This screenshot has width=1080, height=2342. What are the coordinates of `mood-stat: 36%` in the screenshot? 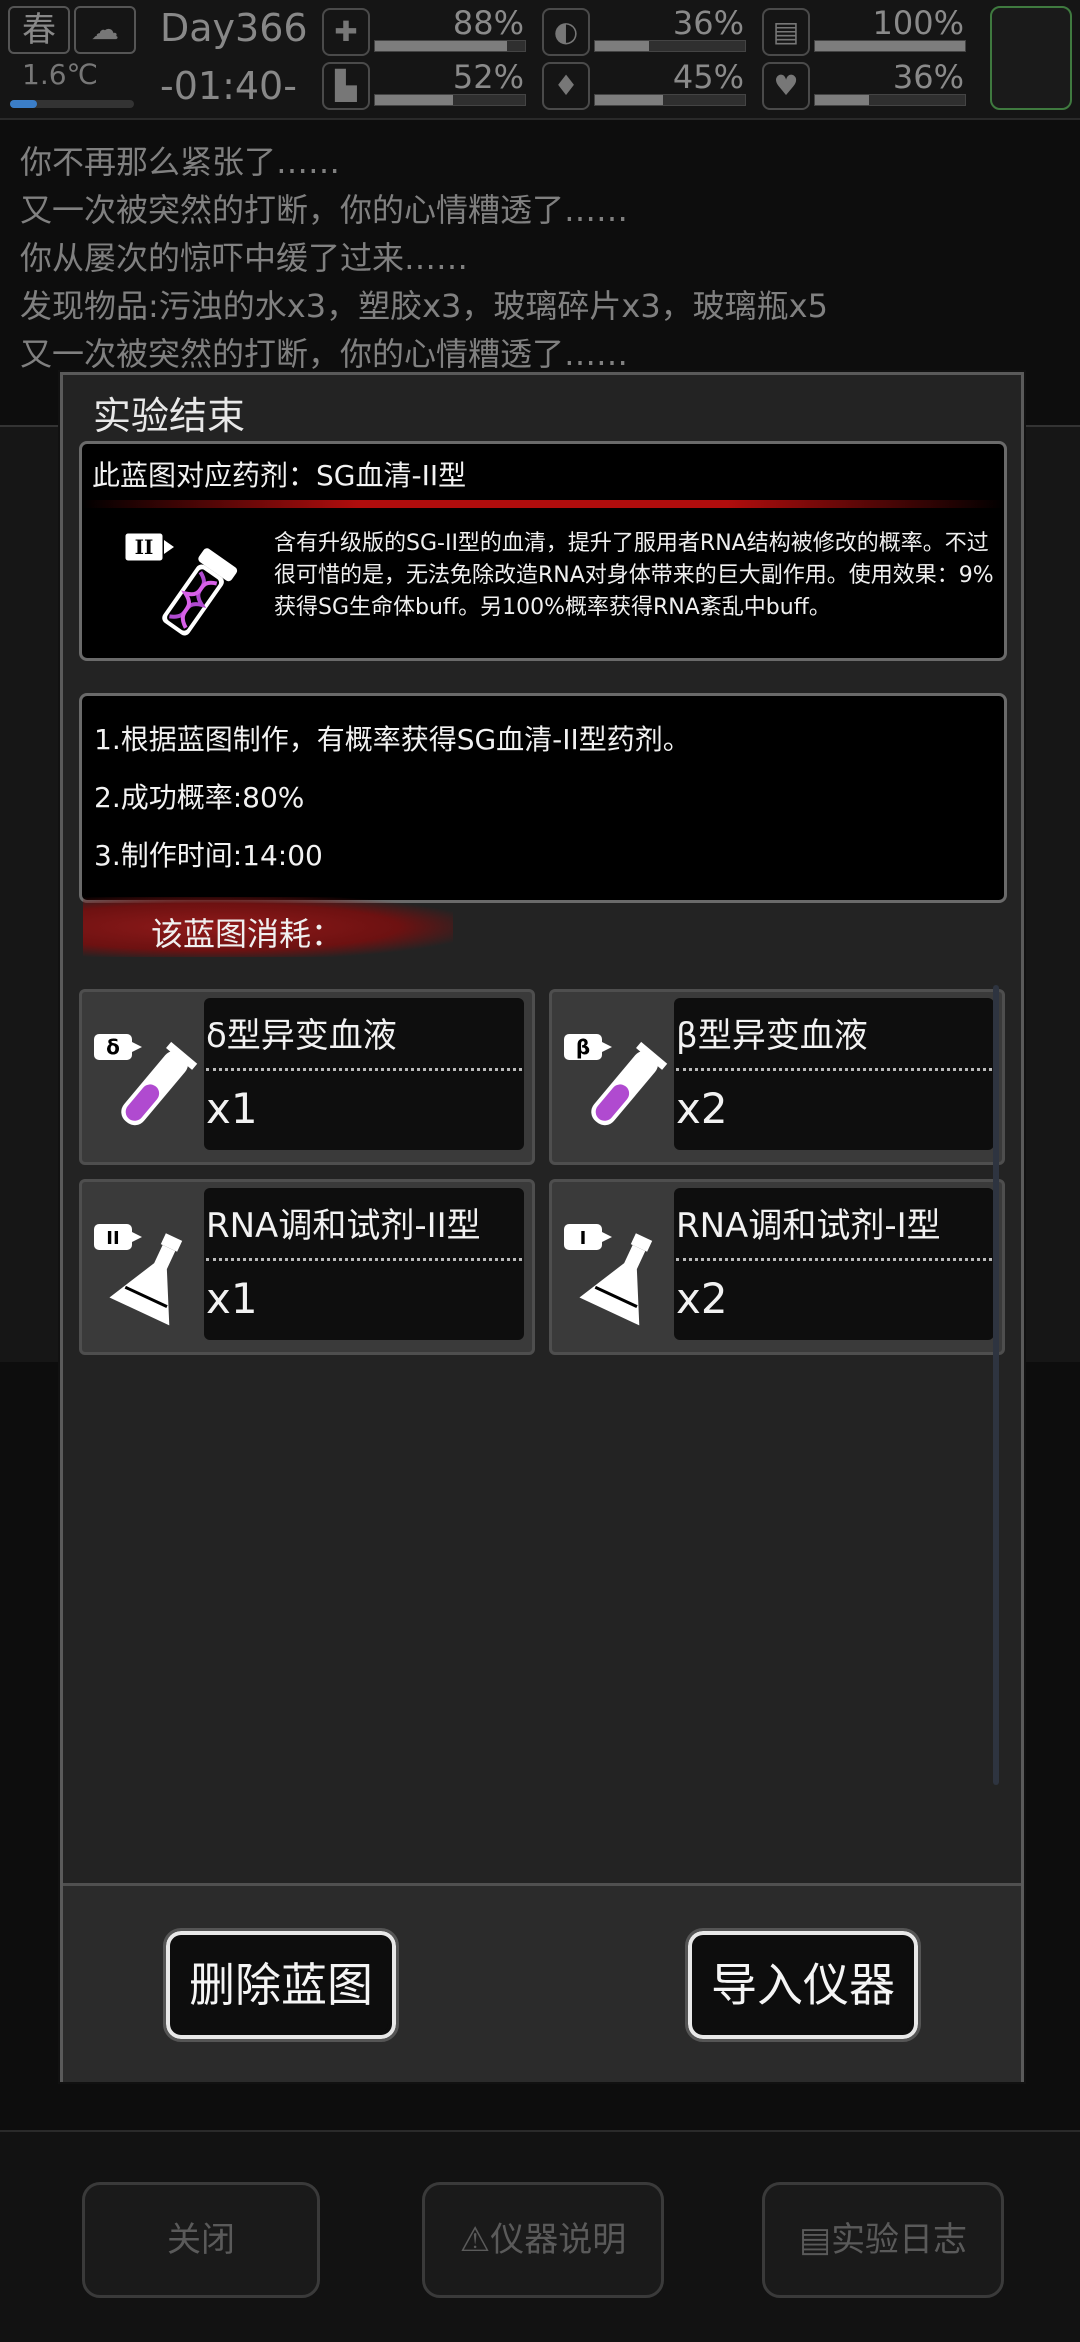 It's located at (890, 84).